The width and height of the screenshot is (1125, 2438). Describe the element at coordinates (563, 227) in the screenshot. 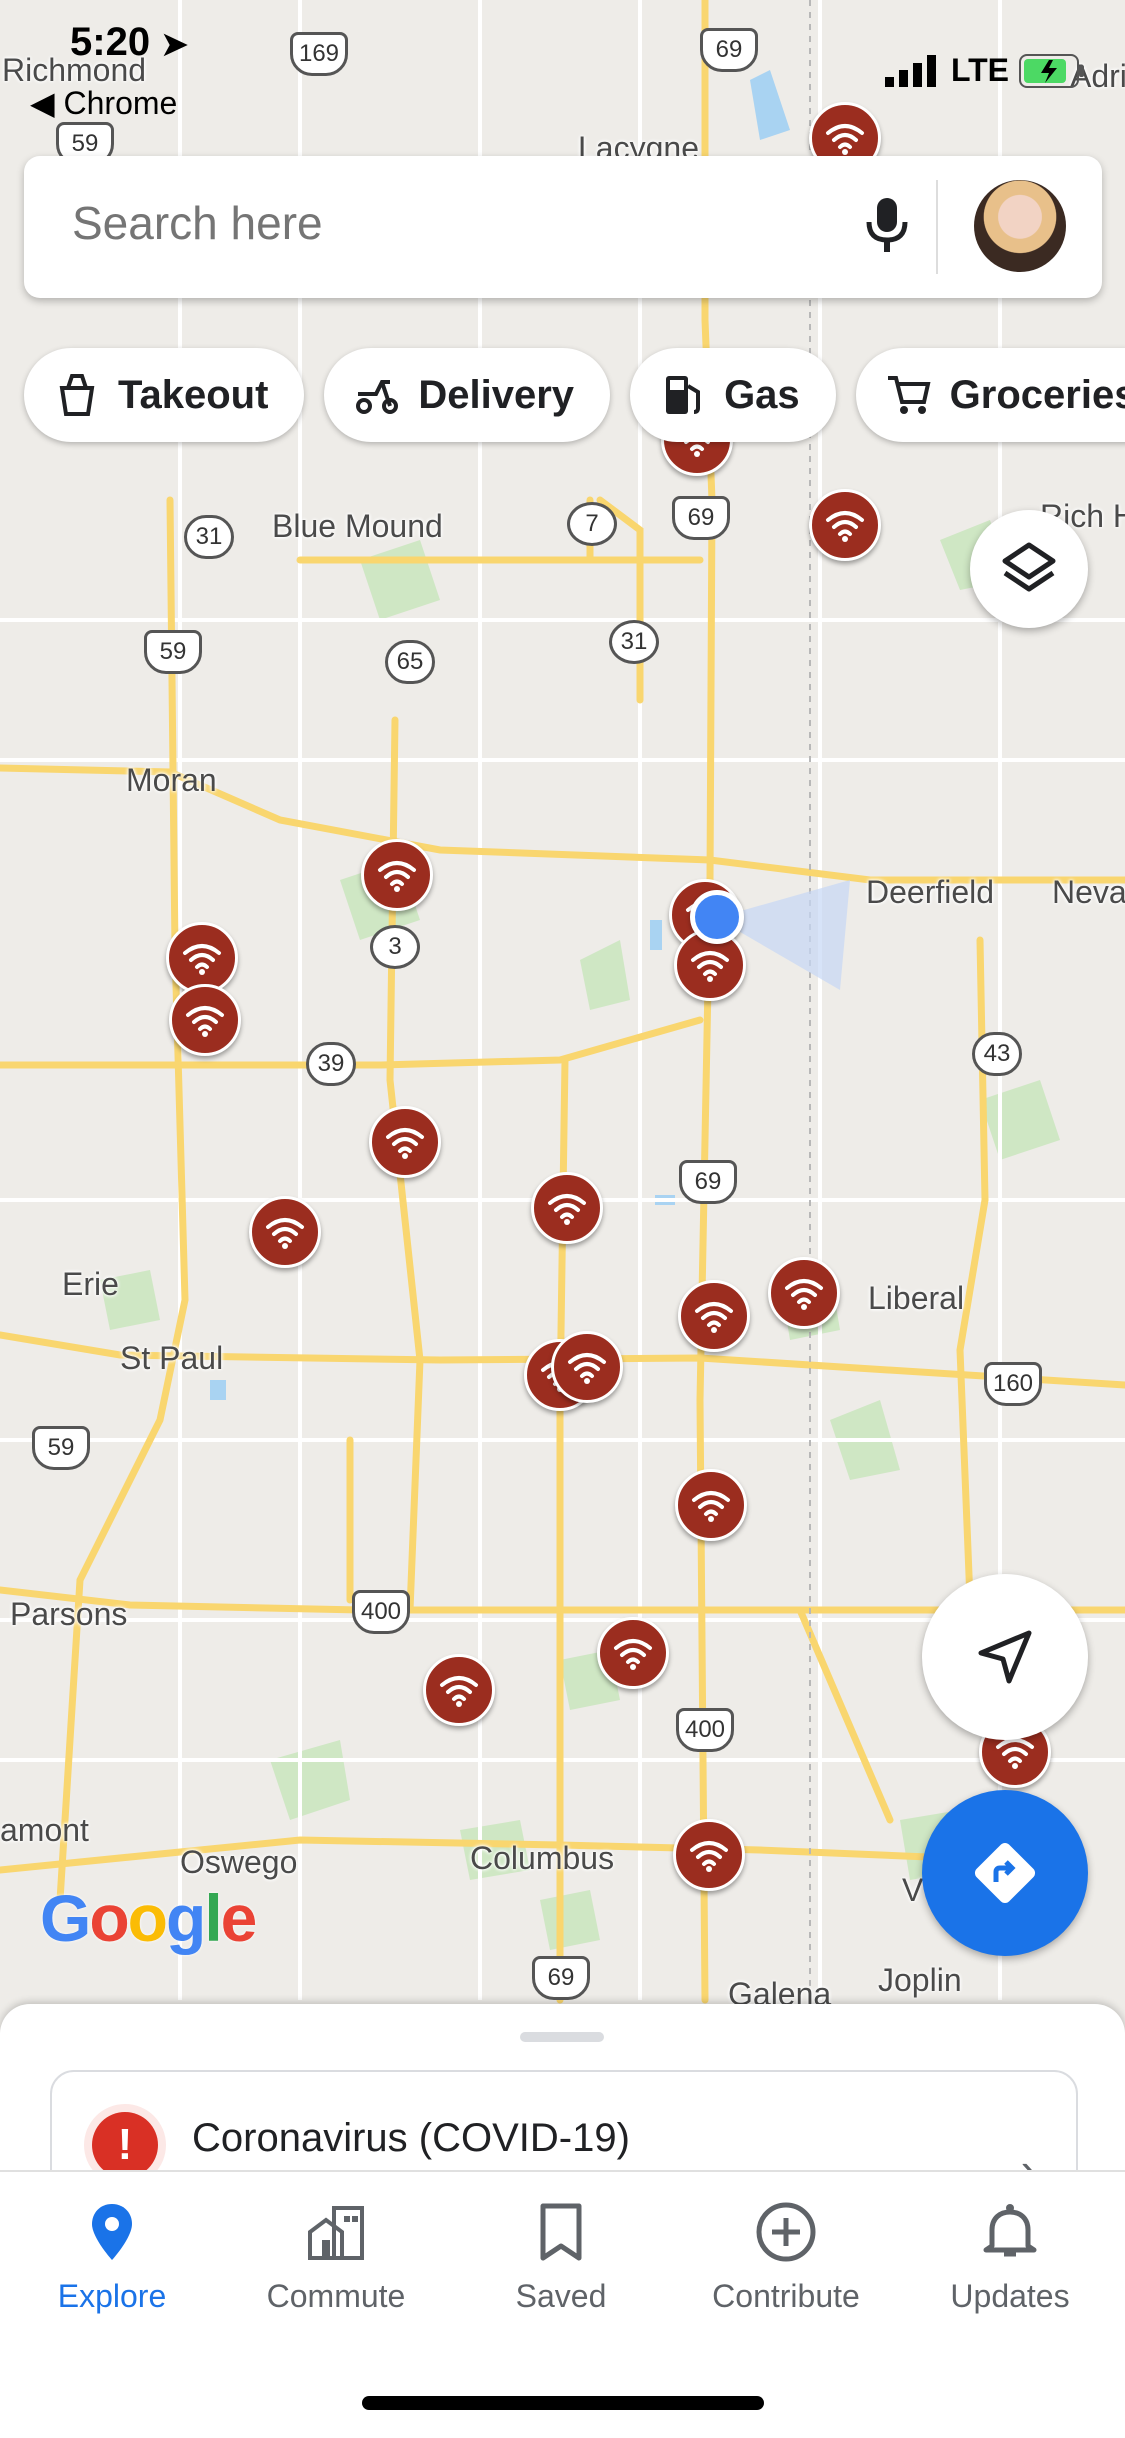

I see `search-bar: Search here` at that location.